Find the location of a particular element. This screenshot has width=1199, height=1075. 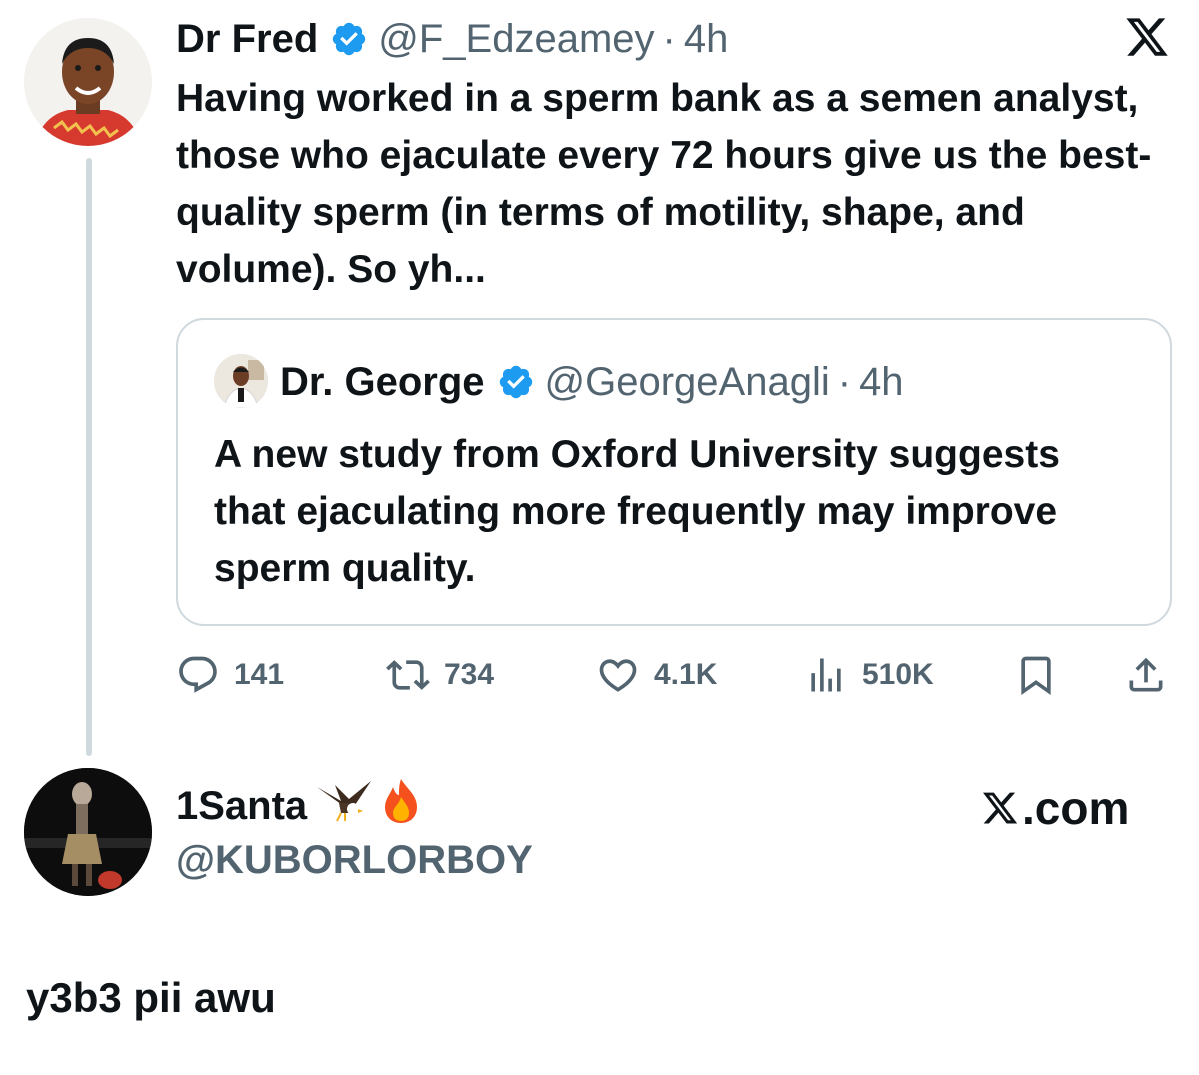

views-count: 510K is located at coordinates (898, 674).